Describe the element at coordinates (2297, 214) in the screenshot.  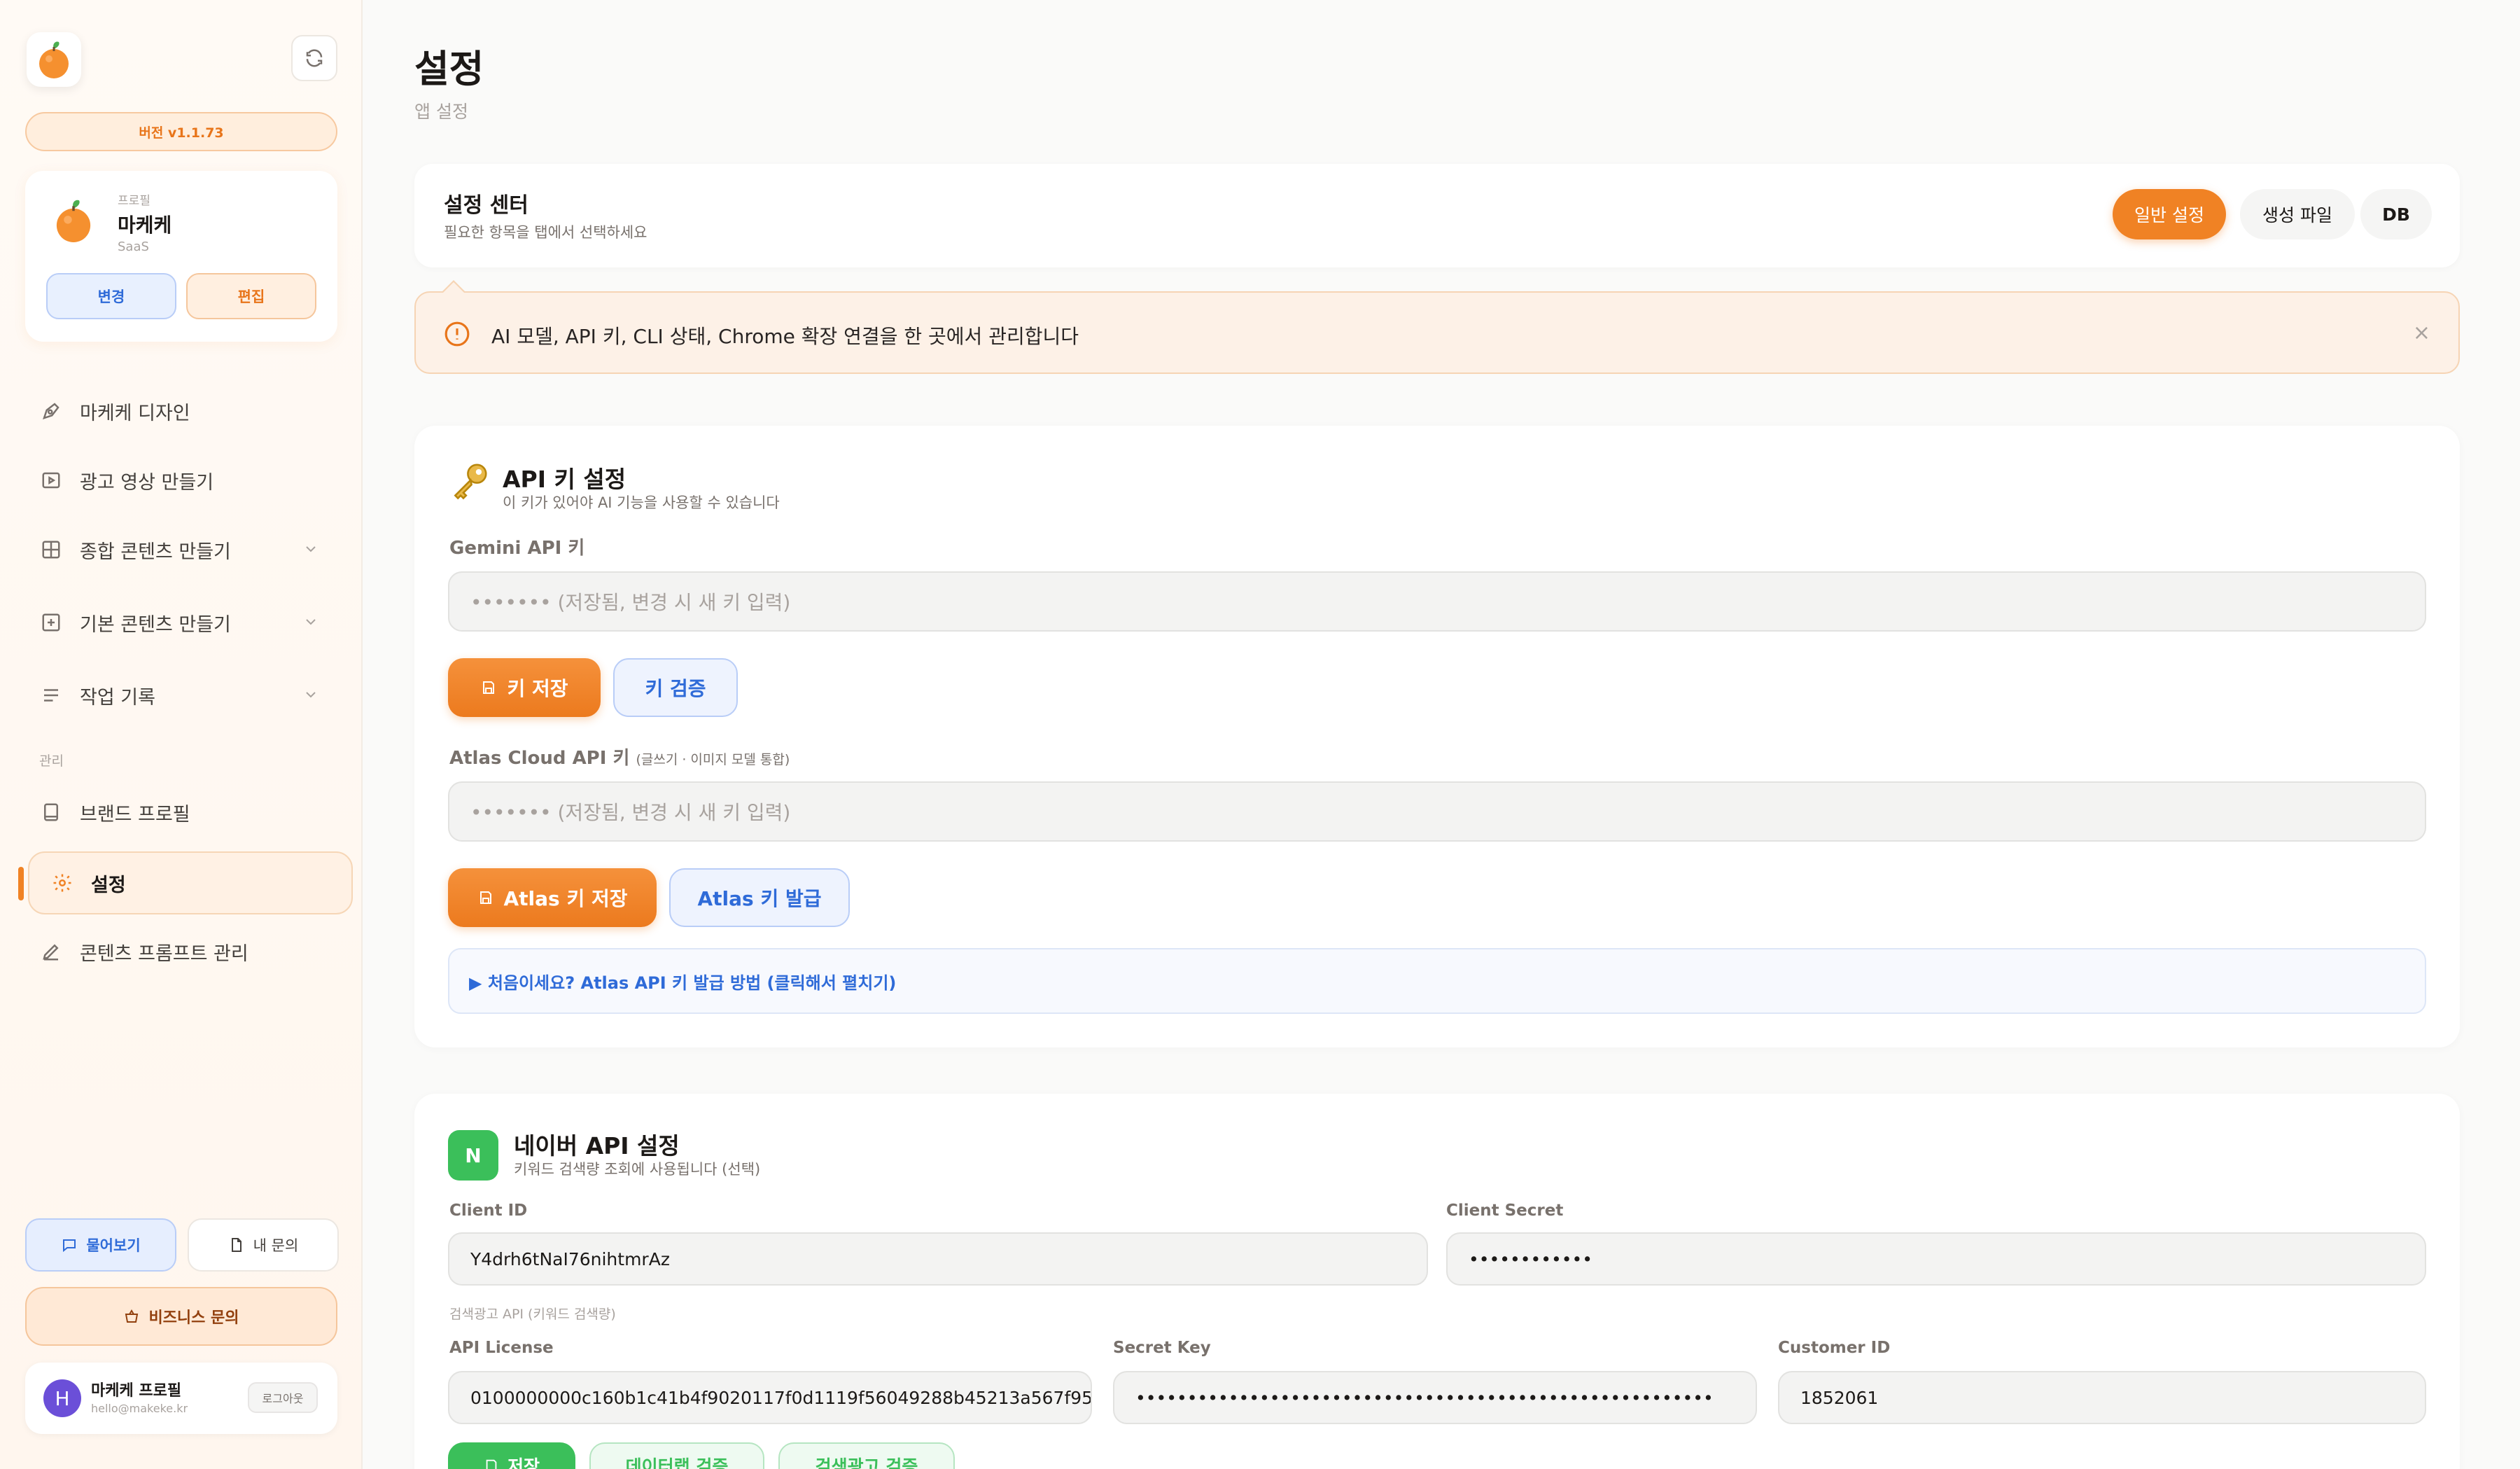
I see `tab-generated-files: 생성 파일` at that location.